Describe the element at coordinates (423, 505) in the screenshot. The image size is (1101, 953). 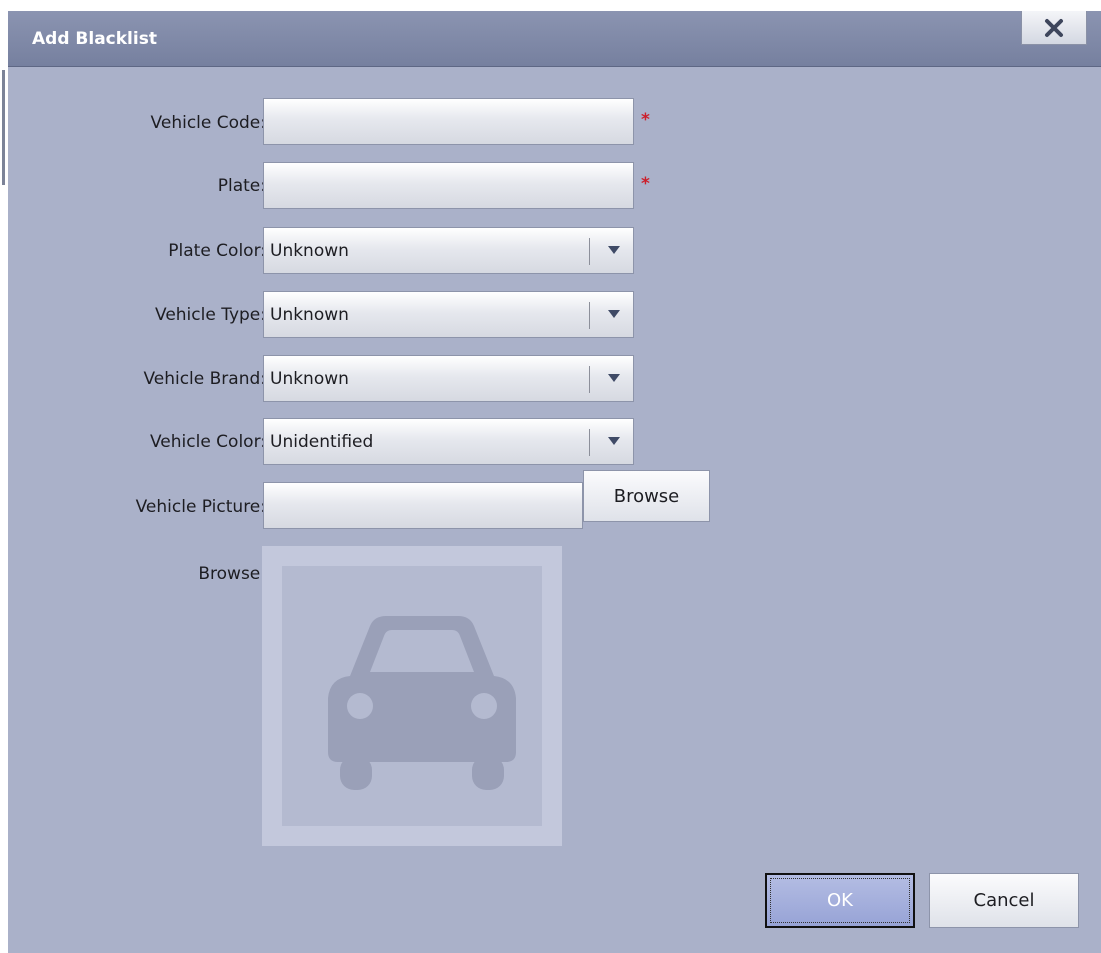
I see `vehicle-picture-path-input` at that location.